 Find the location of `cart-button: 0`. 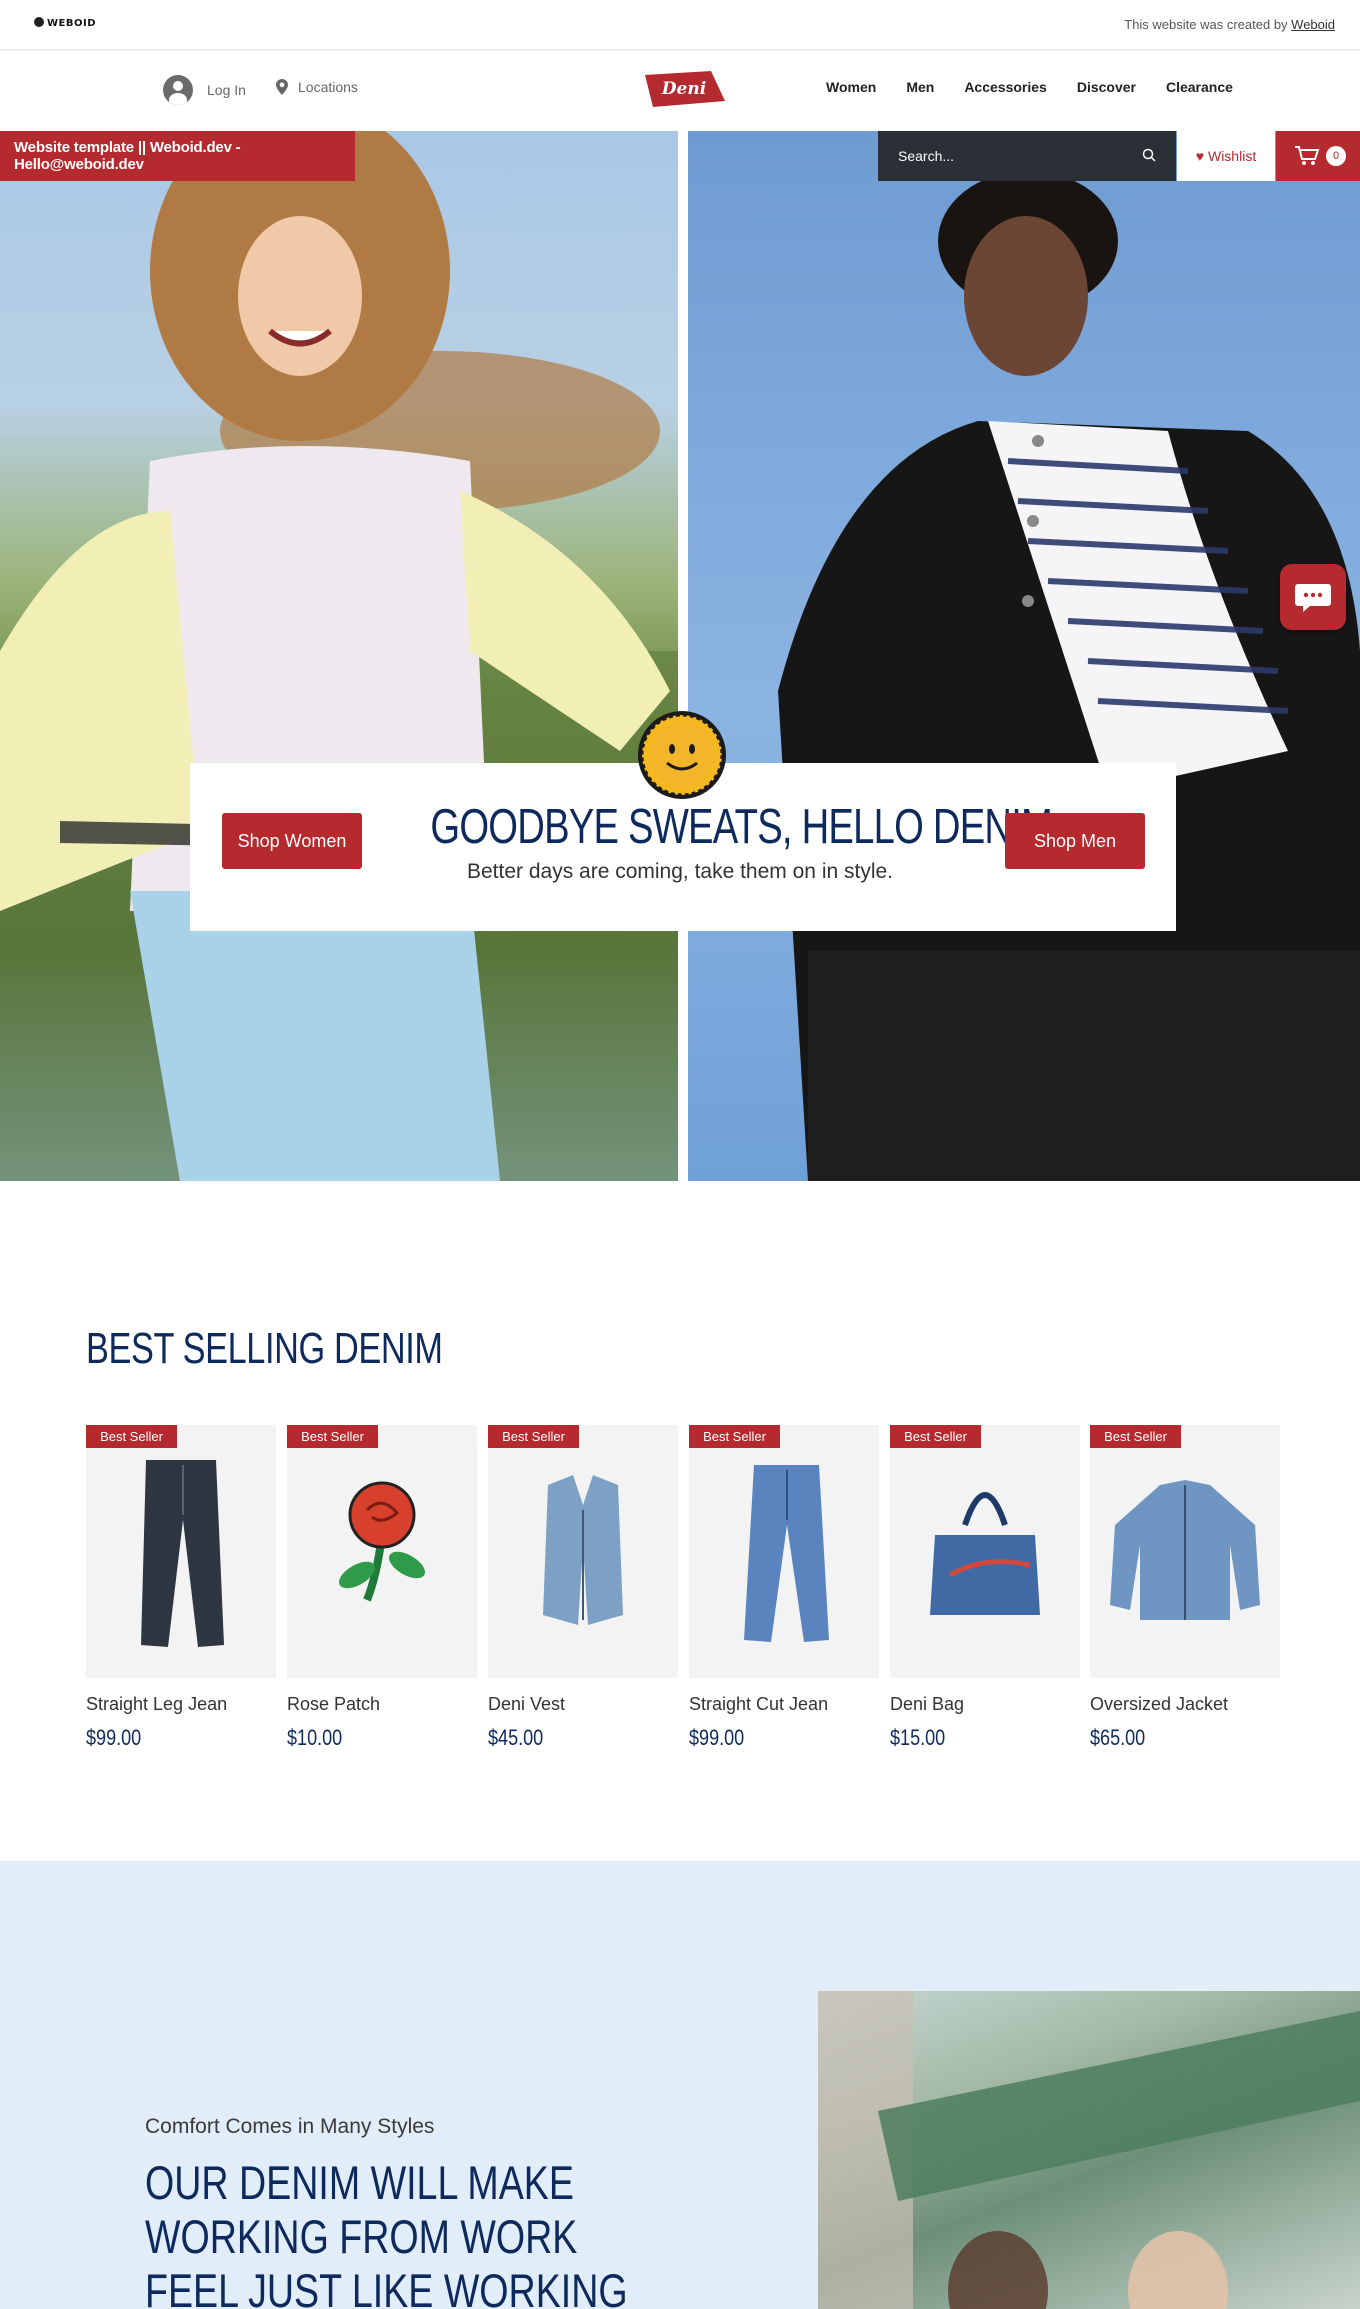

cart-button: 0 is located at coordinates (1318, 156).